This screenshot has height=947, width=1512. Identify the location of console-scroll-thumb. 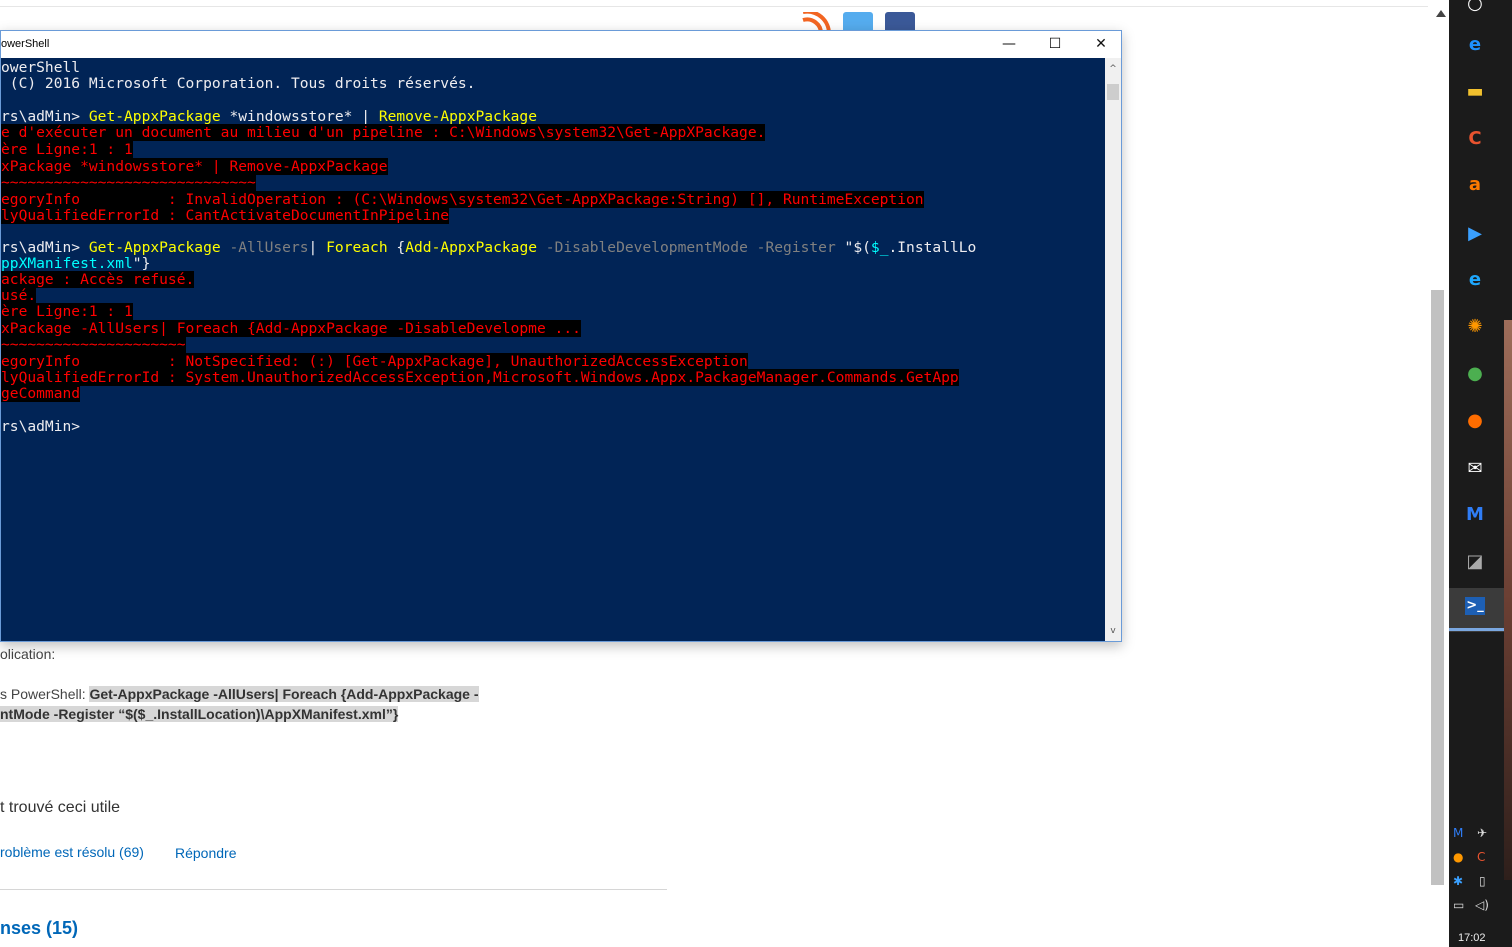
(1113, 92).